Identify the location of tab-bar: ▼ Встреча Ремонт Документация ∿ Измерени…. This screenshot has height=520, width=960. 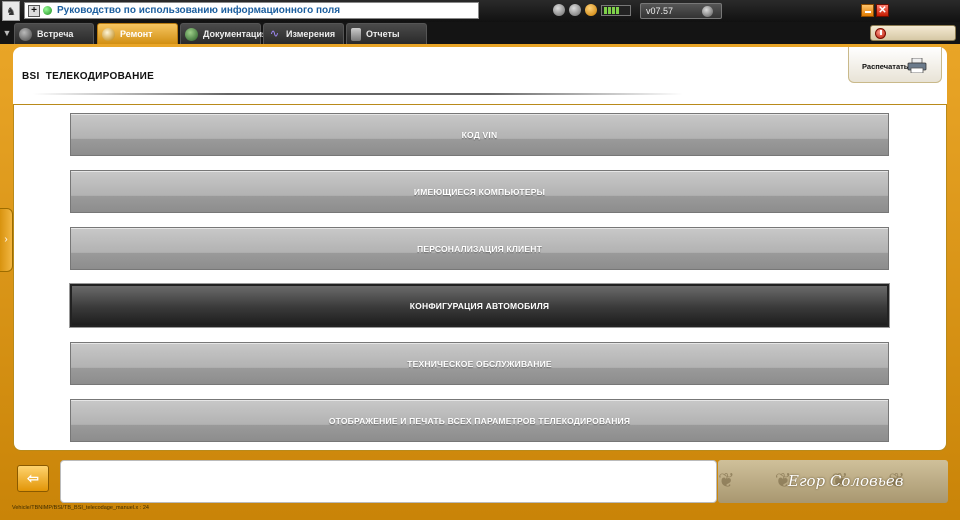
(480, 33).